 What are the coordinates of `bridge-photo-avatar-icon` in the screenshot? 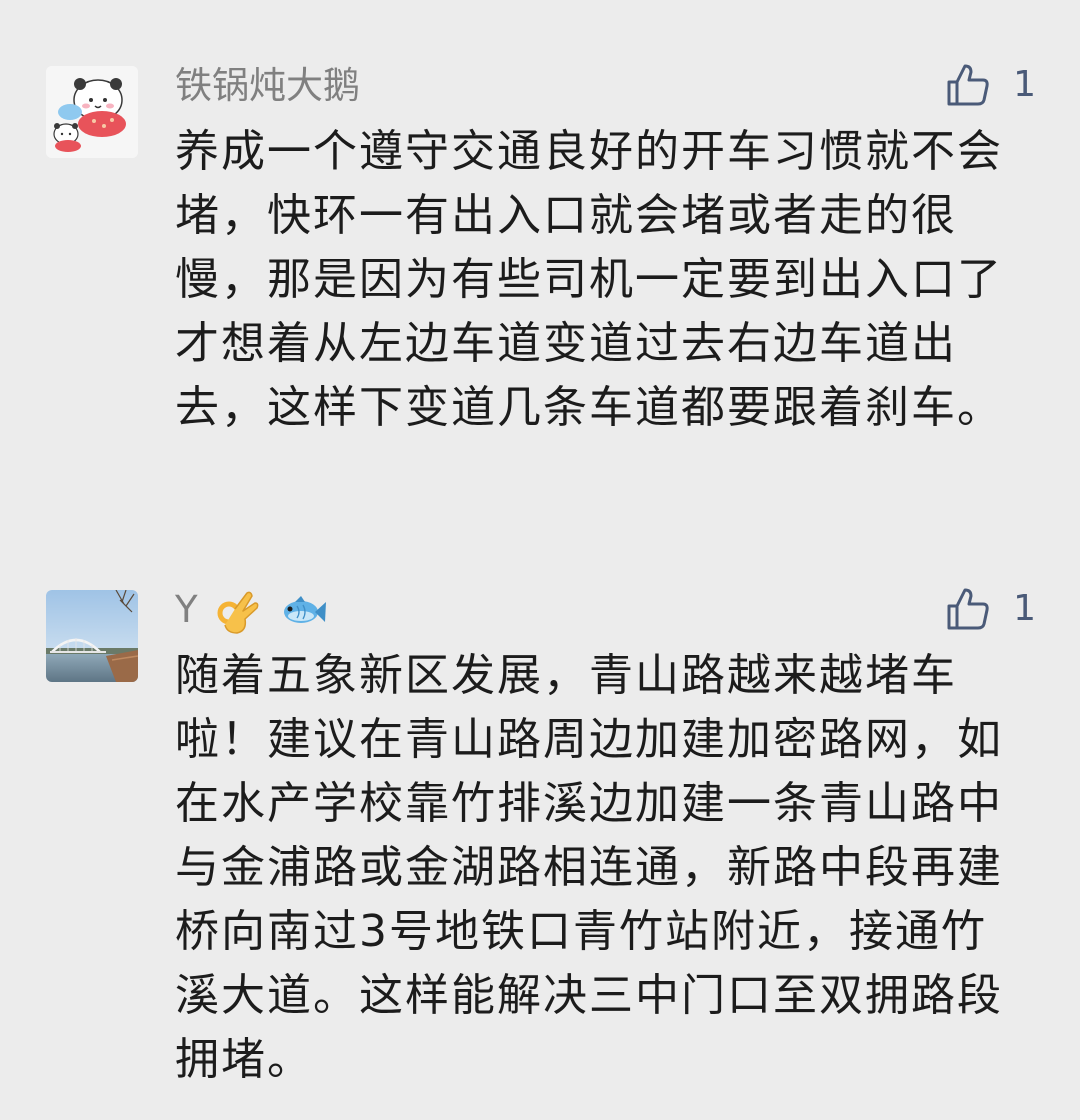 It's located at (92, 636).